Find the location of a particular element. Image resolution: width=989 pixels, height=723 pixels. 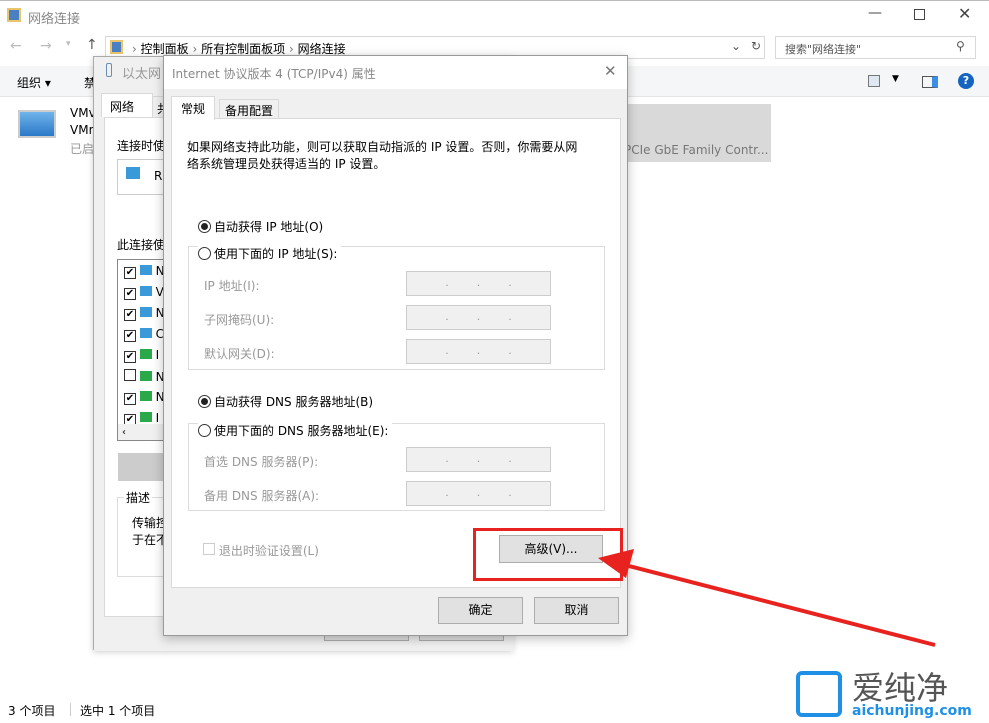

logo-mark-icon is located at coordinates (819, 694).